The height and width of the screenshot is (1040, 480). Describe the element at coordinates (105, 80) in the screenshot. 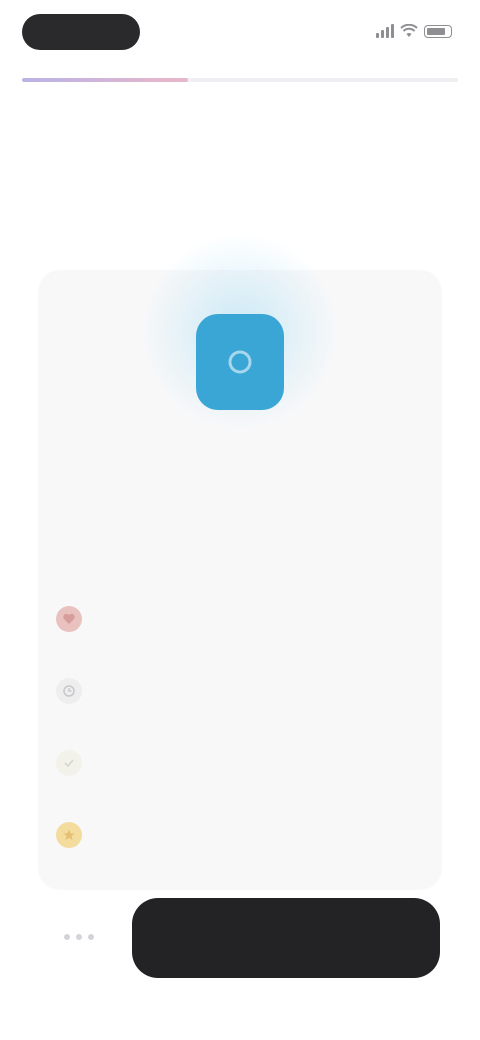

I see `progress-fill` at that location.